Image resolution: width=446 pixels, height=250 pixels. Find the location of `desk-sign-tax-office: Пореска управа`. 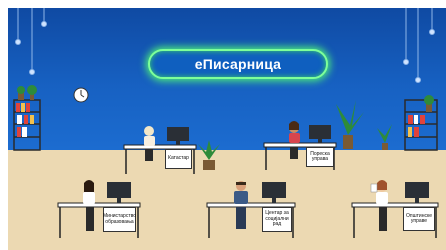

desk-sign-tax-office: Пореска управа is located at coordinates (320, 157).